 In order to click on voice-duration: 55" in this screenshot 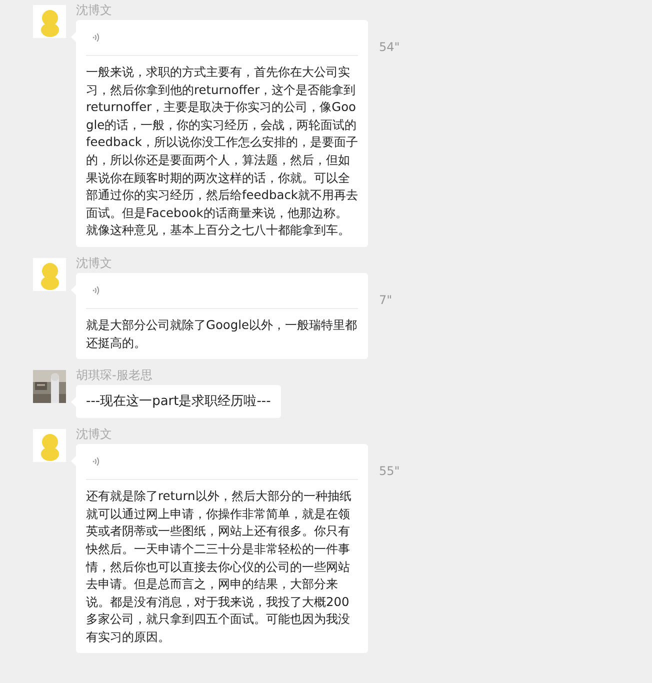, I will do `click(389, 471)`.